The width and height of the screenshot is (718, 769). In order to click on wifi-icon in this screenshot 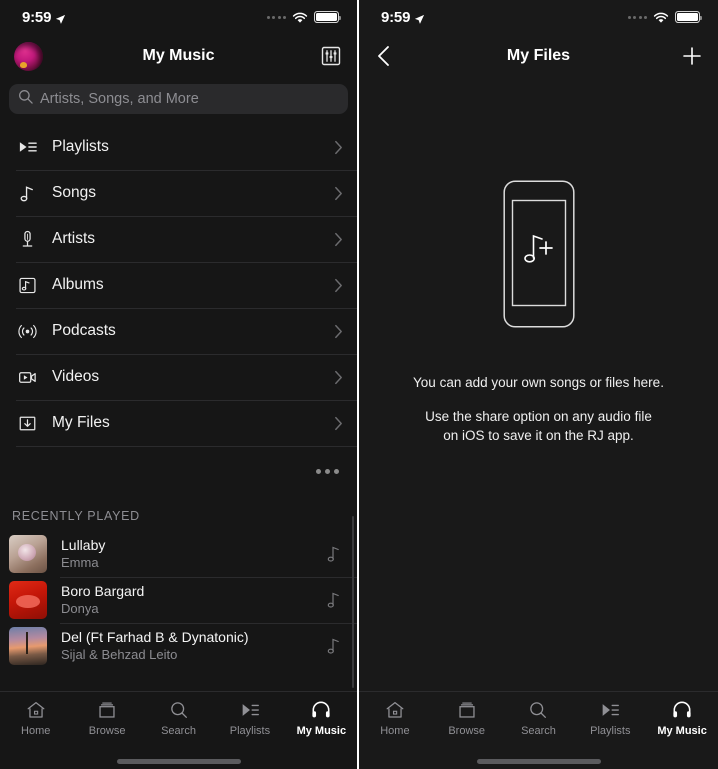, I will do `click(661, 17)`.